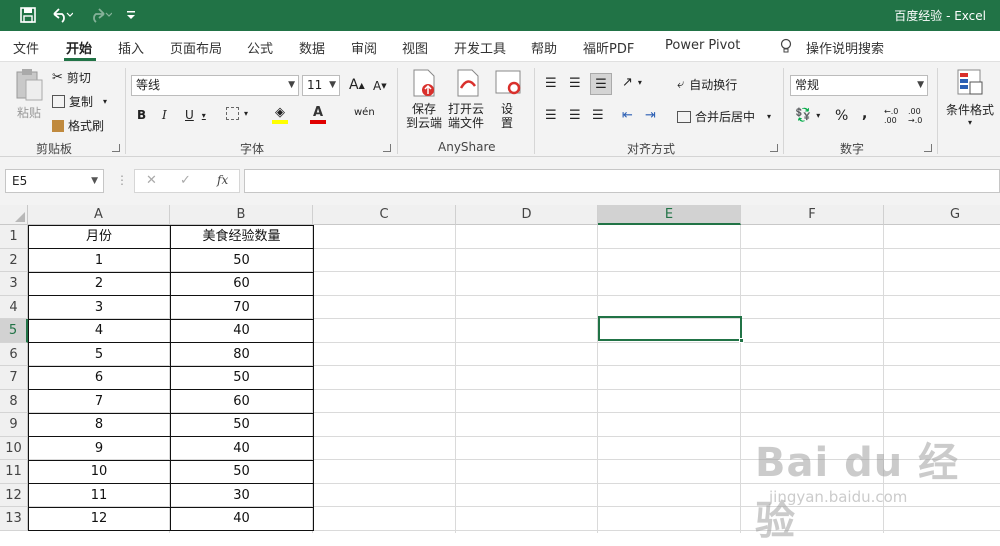 This screenshot has height=546, width=1000. I want to click on phonetic-button: wén, so click(364, 112).